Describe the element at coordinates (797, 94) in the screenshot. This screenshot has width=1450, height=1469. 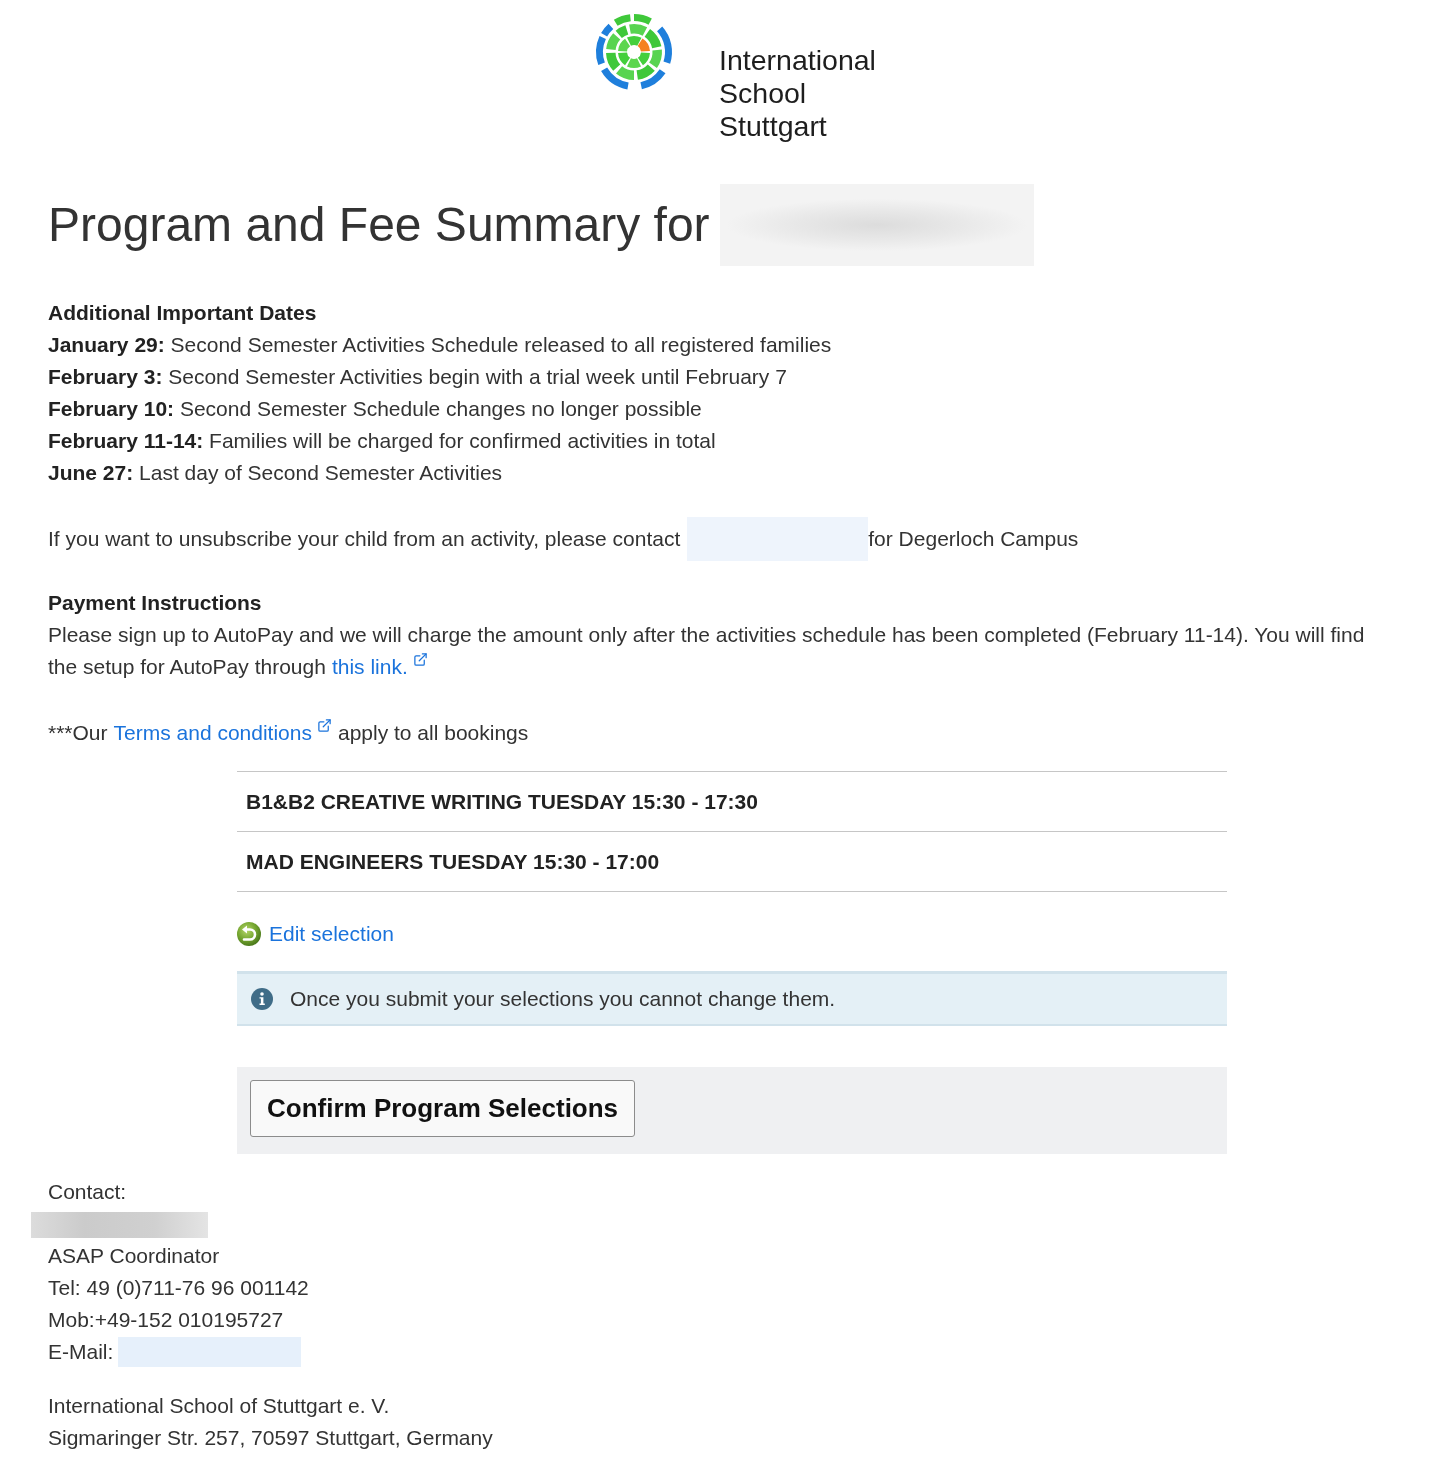
I see `logo-text: International School Stuttgart` at that location.